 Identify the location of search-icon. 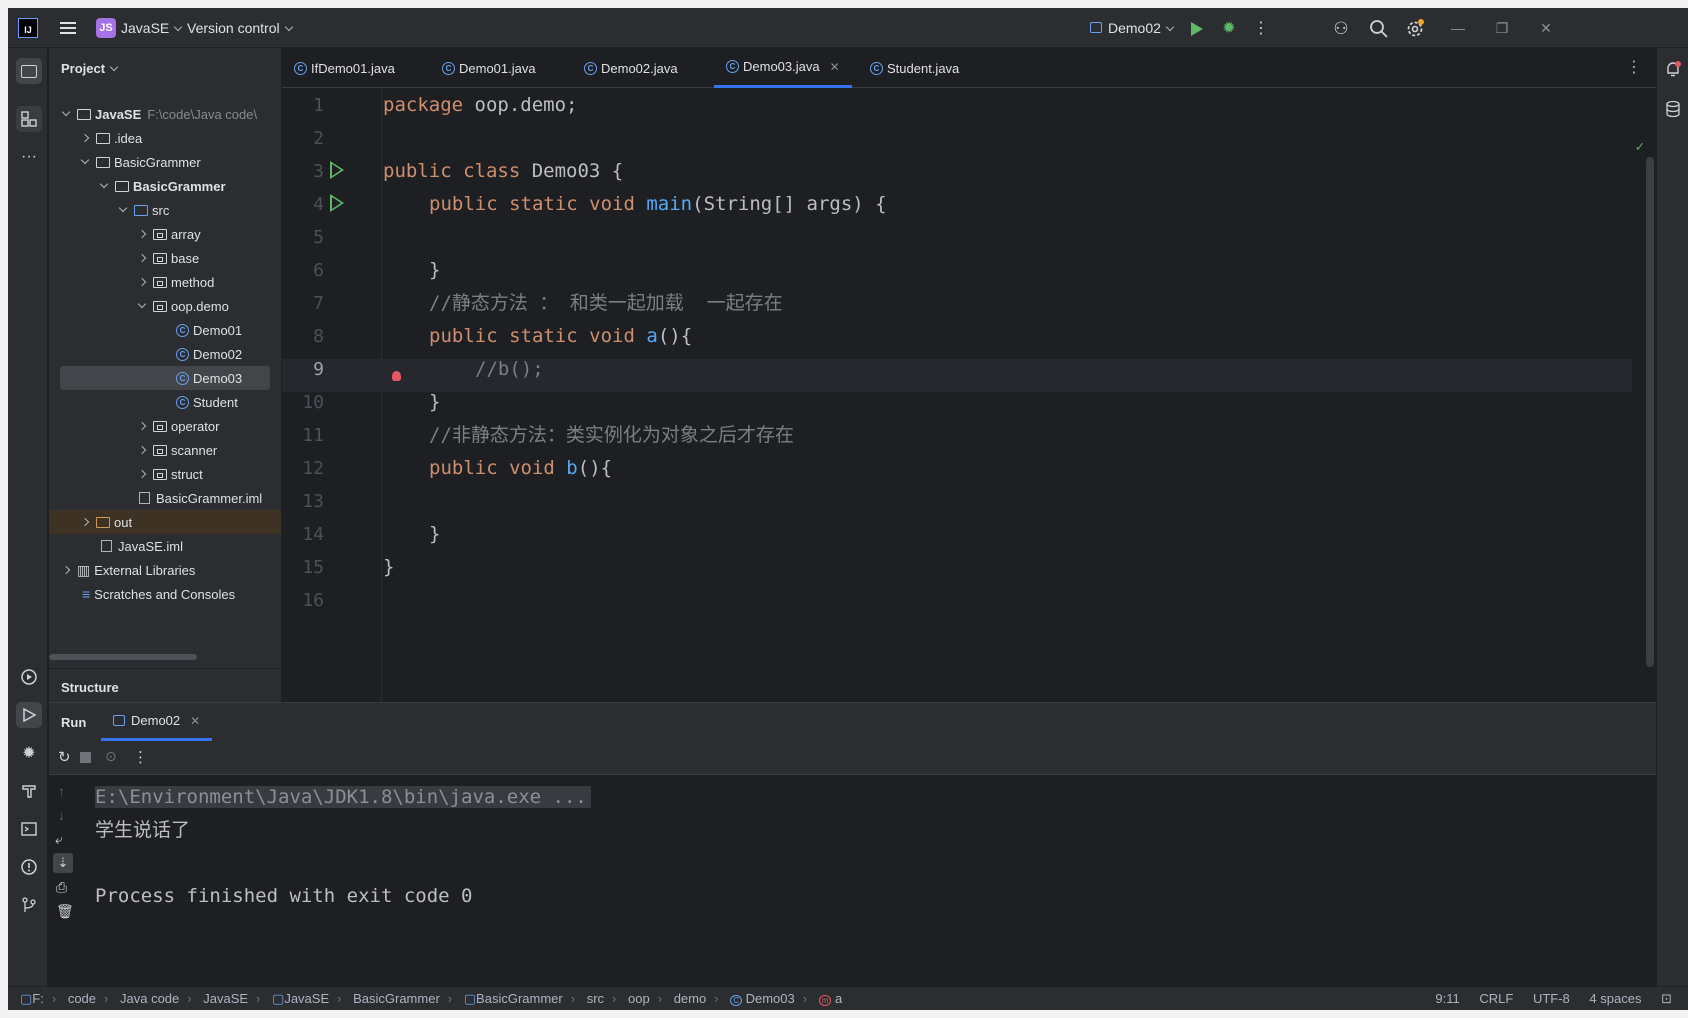
(1379, 29).